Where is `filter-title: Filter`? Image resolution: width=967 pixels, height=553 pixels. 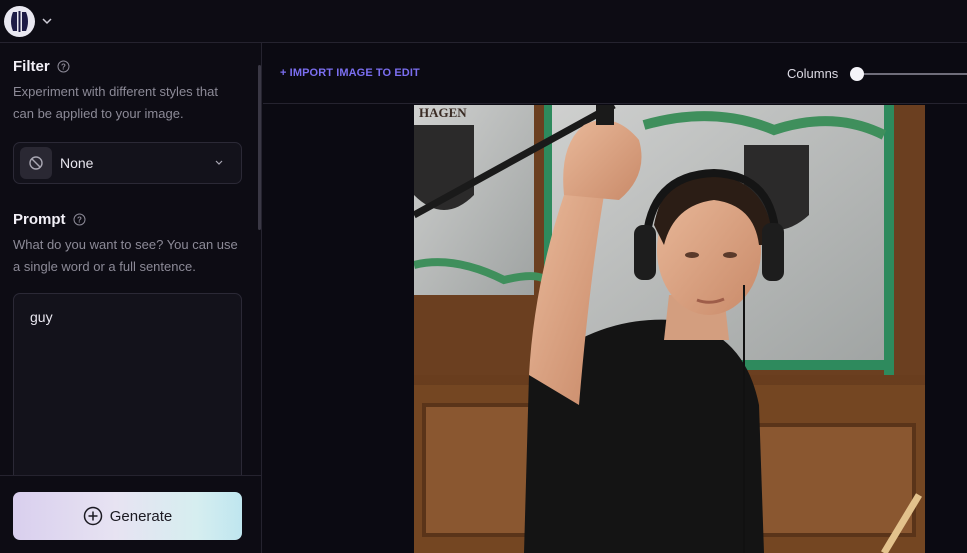 filter-title: Filter is located at coordinates (31, 66).